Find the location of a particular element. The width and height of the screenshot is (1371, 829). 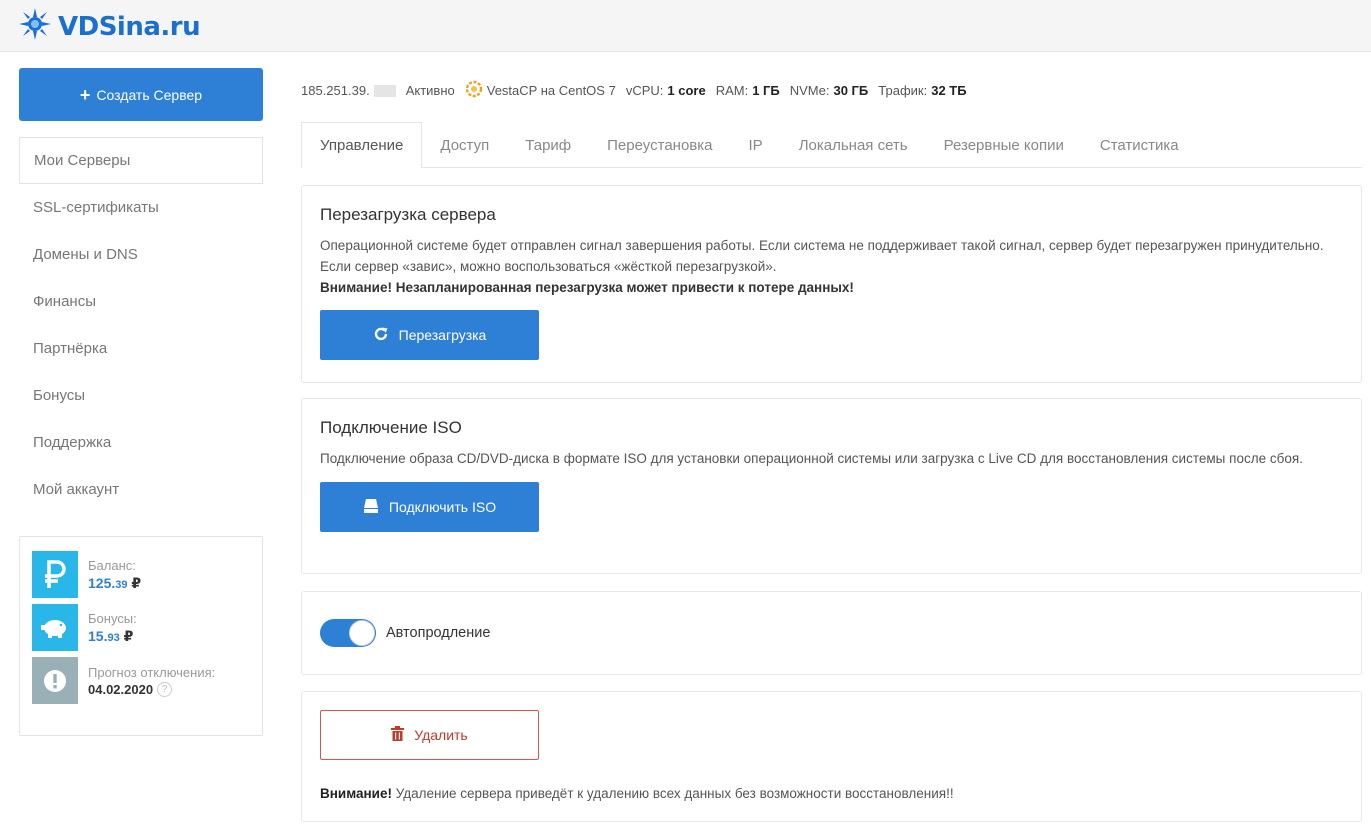

autorenew-label: Автопродление is located at coordinates (438, 633).